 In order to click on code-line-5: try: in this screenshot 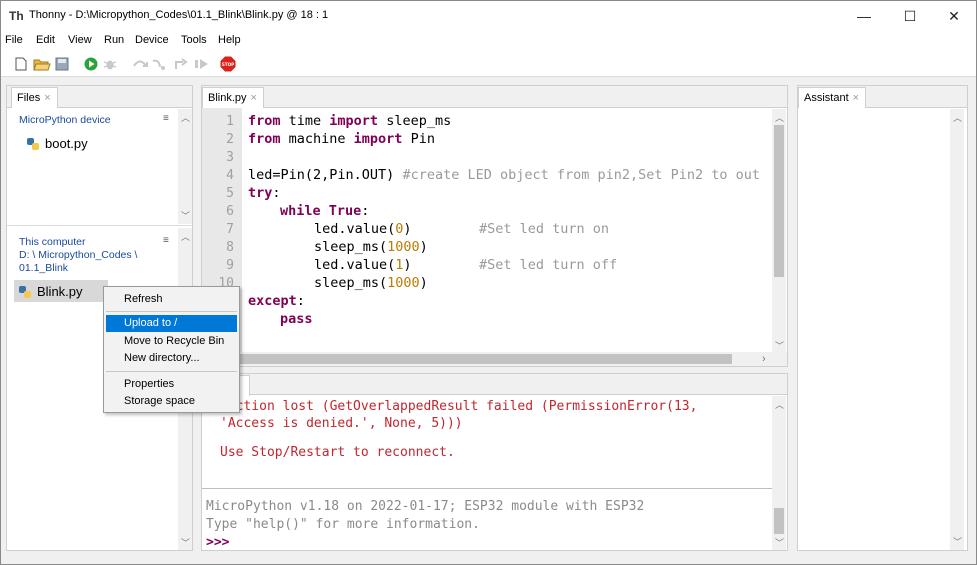, I will do `click(264, 193)`.